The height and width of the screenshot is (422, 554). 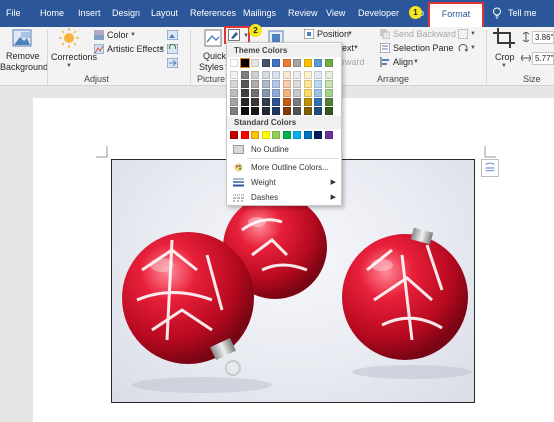 What do you see at coordinates (211, 67) in the screenshot?
I see `quick-styles-label-2: Styles` at bounding box center [211, 67].